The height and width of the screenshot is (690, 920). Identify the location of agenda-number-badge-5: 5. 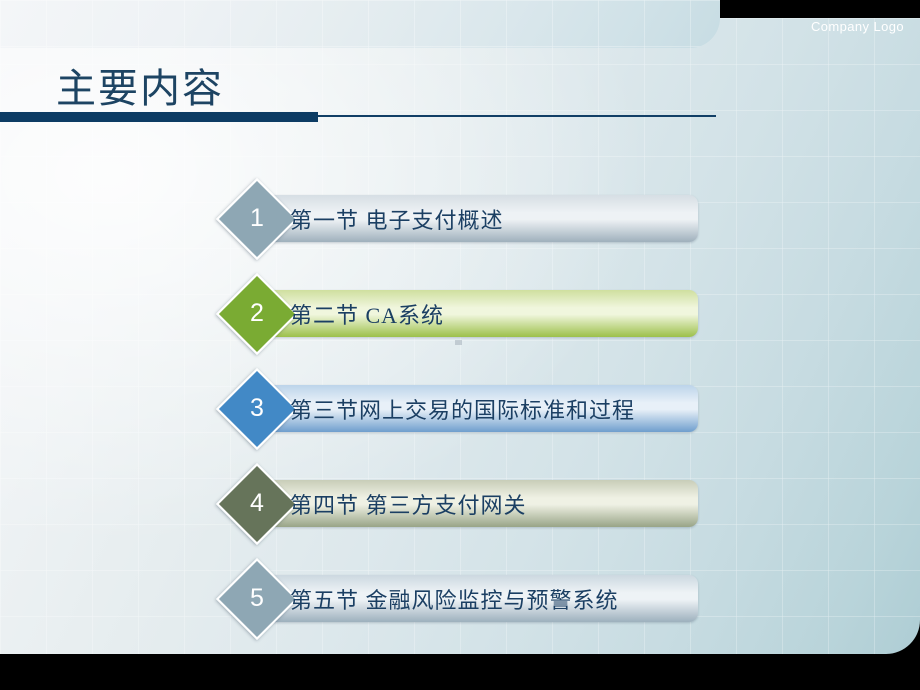
(257, 599).